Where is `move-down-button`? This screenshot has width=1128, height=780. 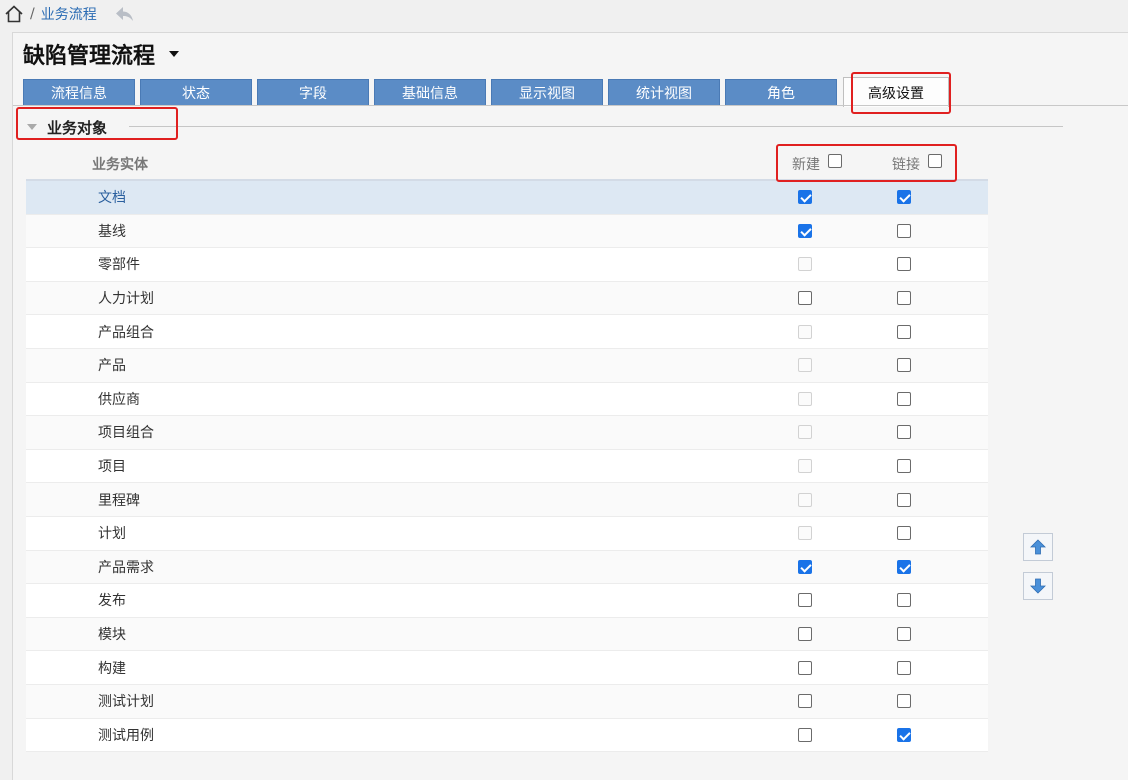
move-down-button is located at coordinates (1038, 586).